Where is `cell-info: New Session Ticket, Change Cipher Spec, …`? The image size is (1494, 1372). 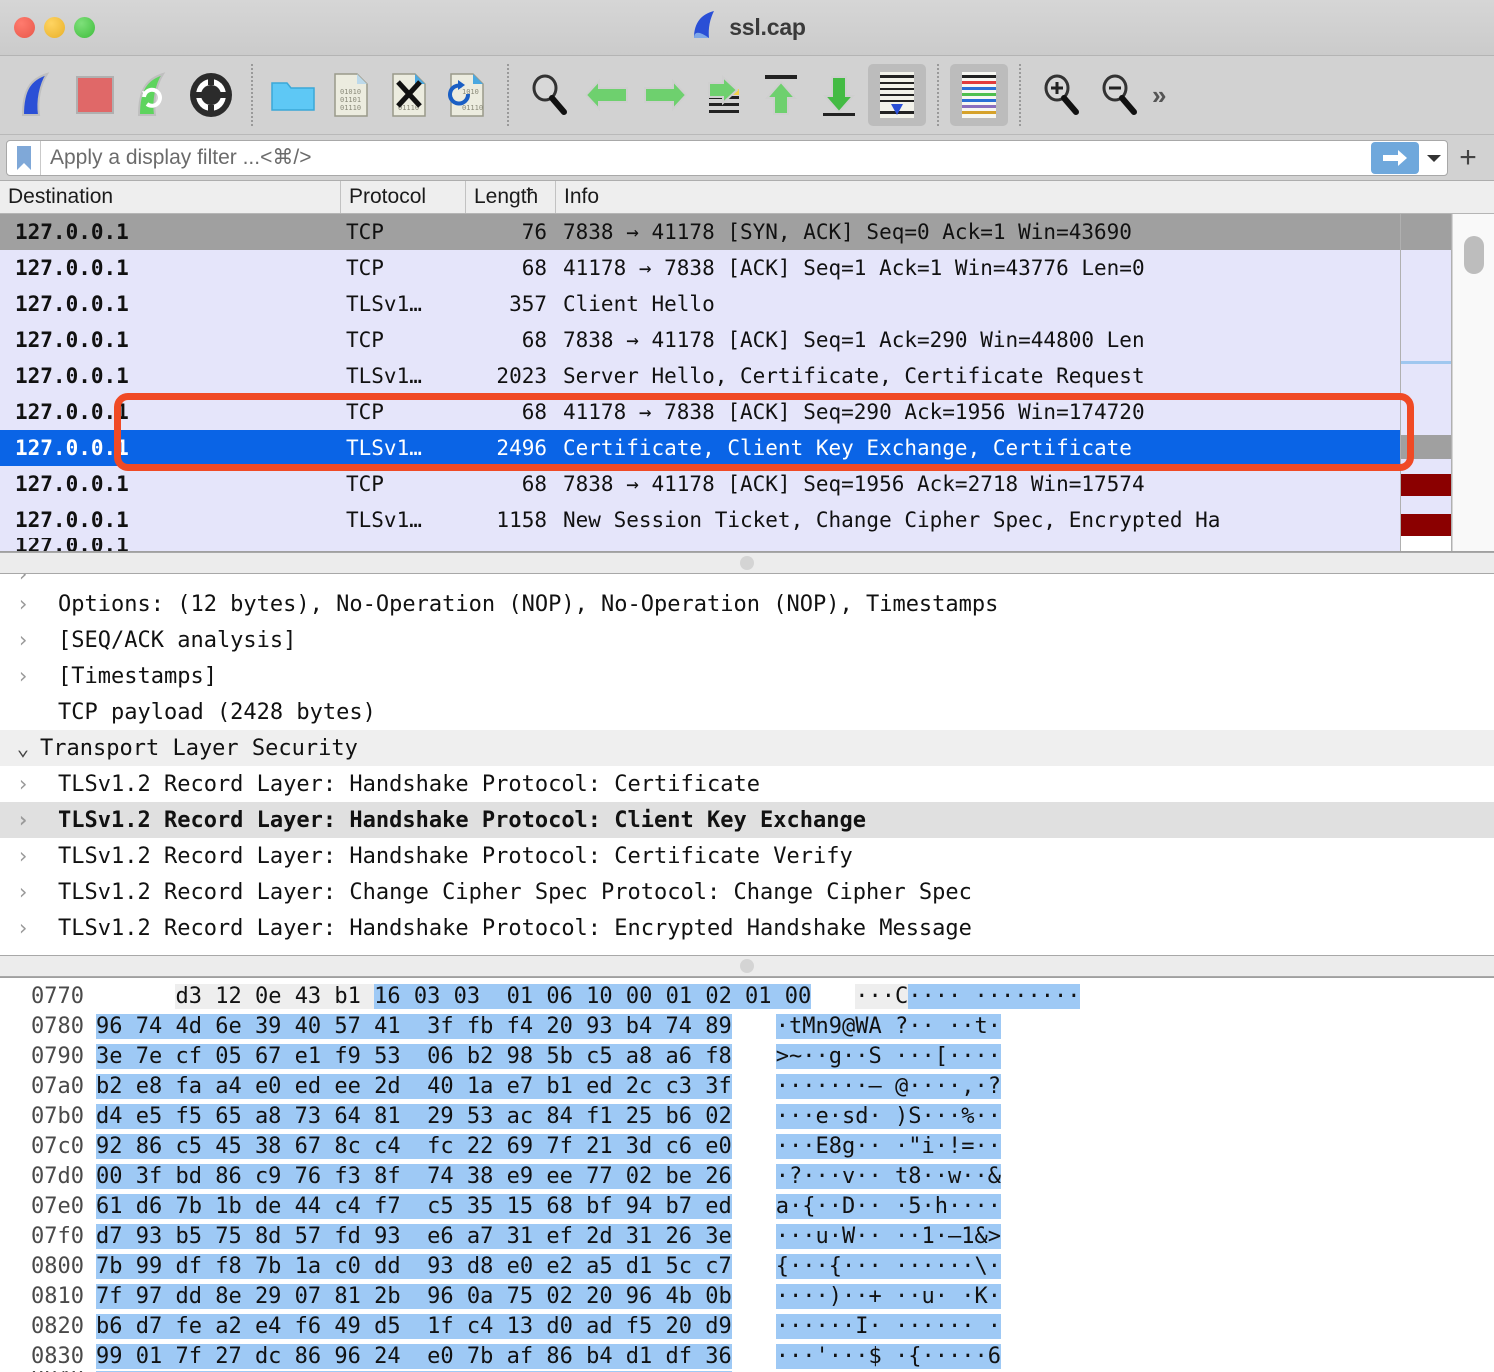
cell-info: New Session Ticket, Change Cipher Spec, … is located at coordinates (892, 520).